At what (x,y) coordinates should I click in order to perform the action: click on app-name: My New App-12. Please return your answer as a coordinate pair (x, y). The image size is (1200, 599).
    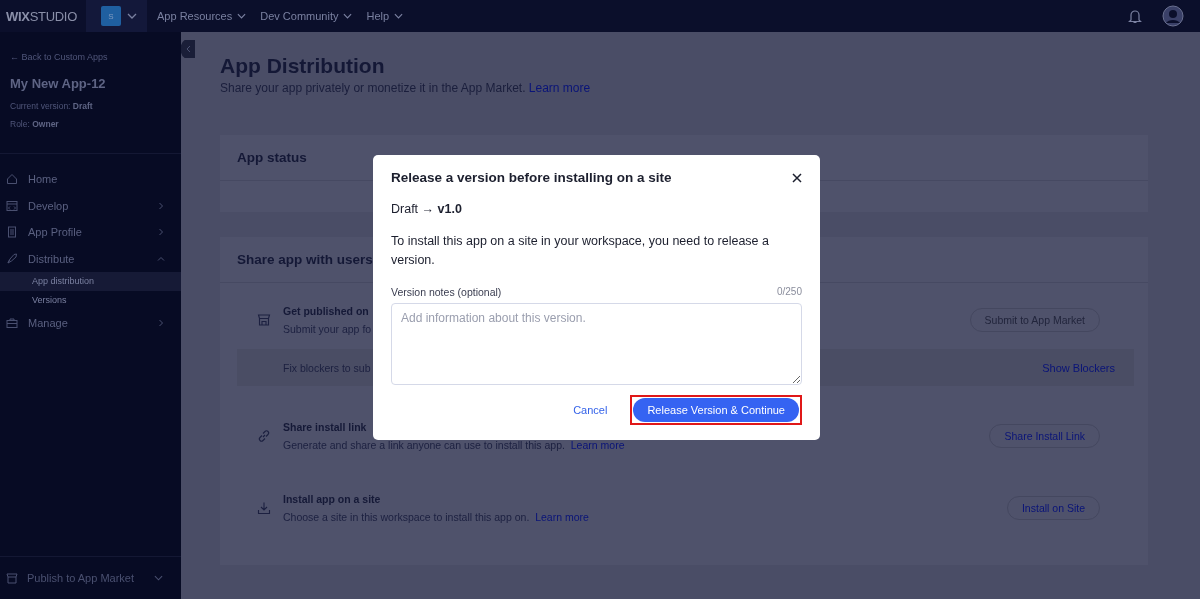
    Looking at the image, I should click on (58, 83).